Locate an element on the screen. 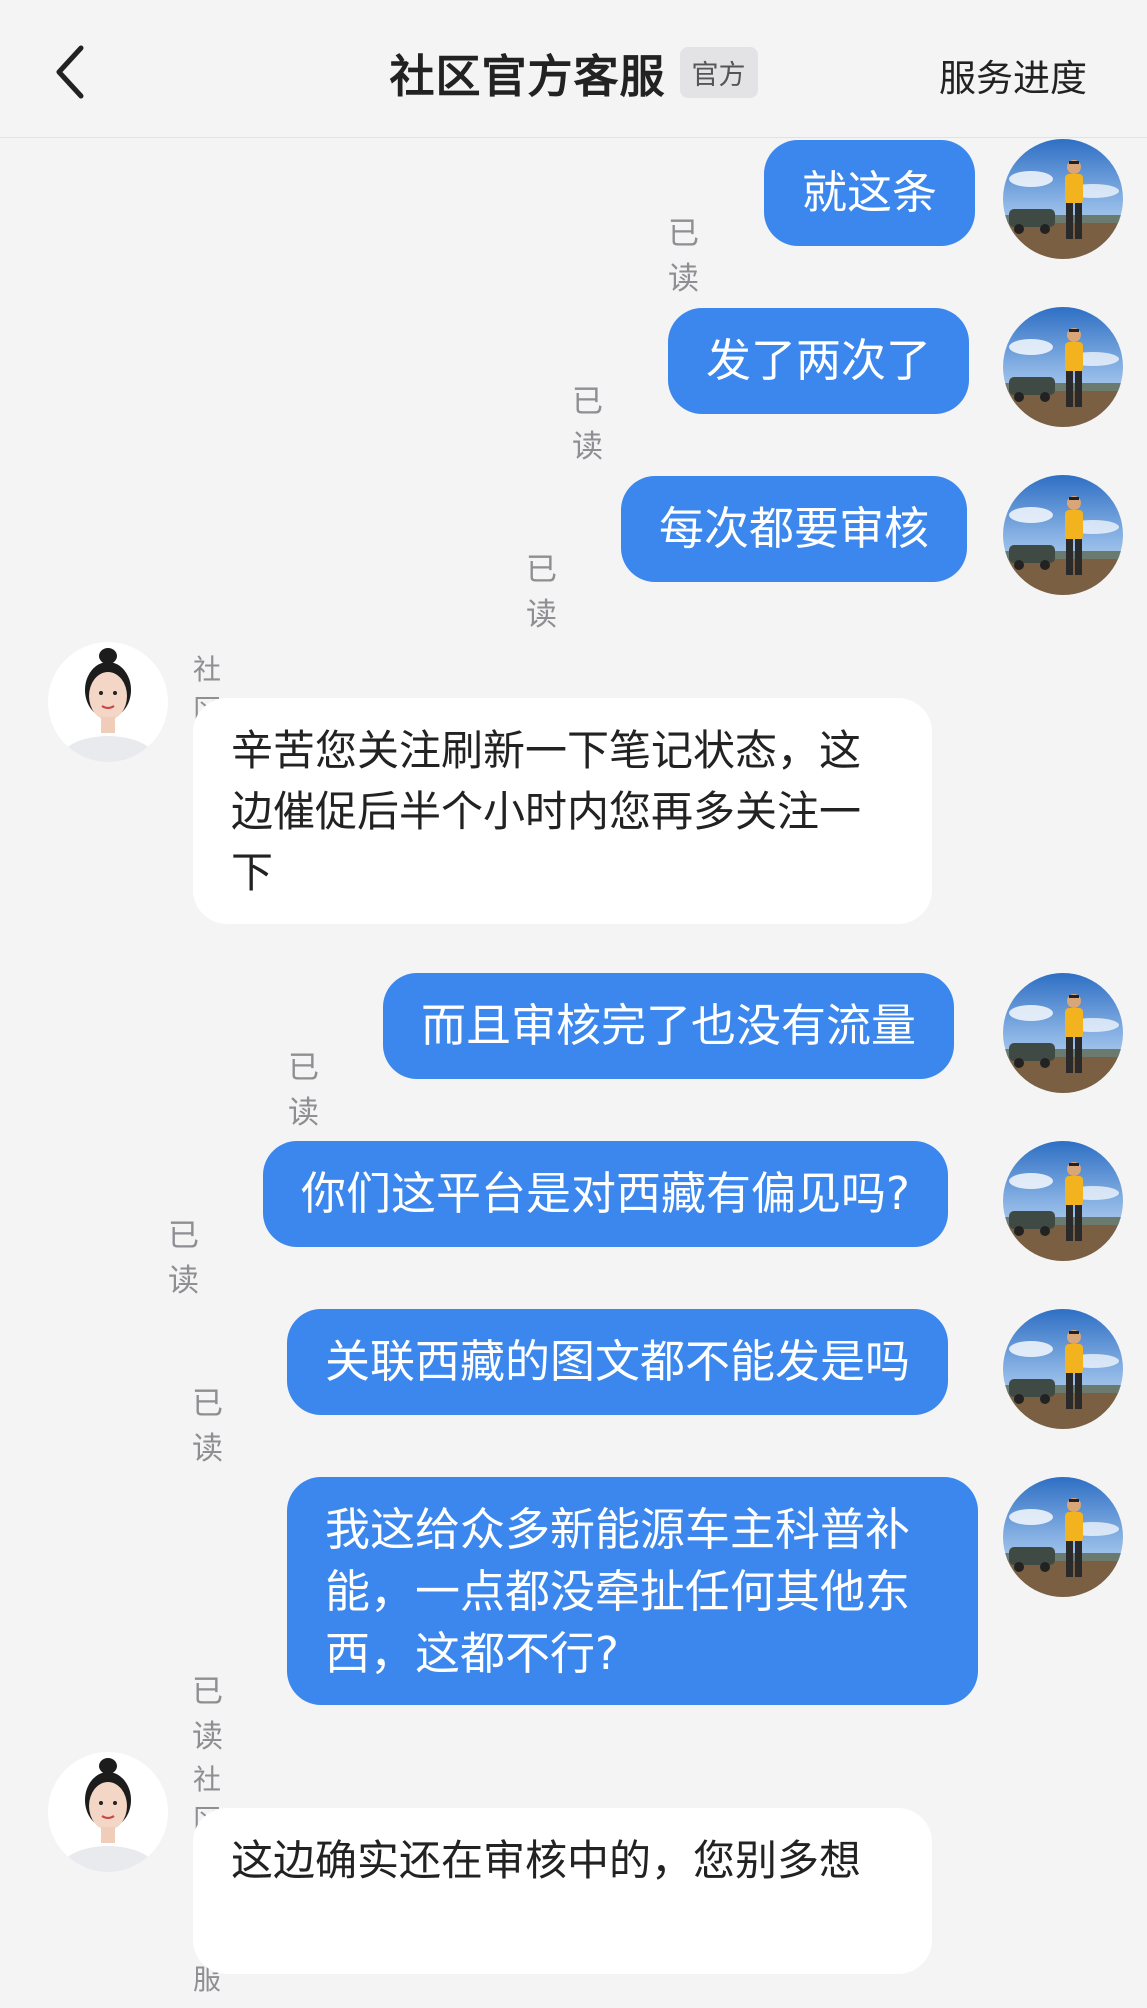 The image size is (1147, 2008). message-bubble: 而且审核完了也没有流量 is located at coordinates (669, 1026).